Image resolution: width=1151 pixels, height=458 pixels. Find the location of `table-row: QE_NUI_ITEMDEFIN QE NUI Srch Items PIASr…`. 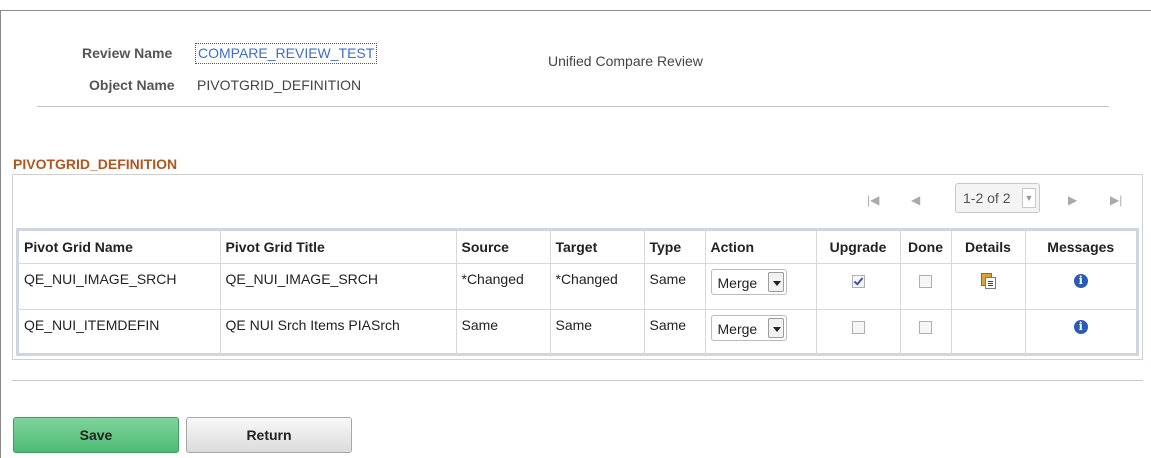

table-row: QE_NUI_ITEMDEFIN QE NUI Srch Items PIASr… is located at coordinates (577, 332).